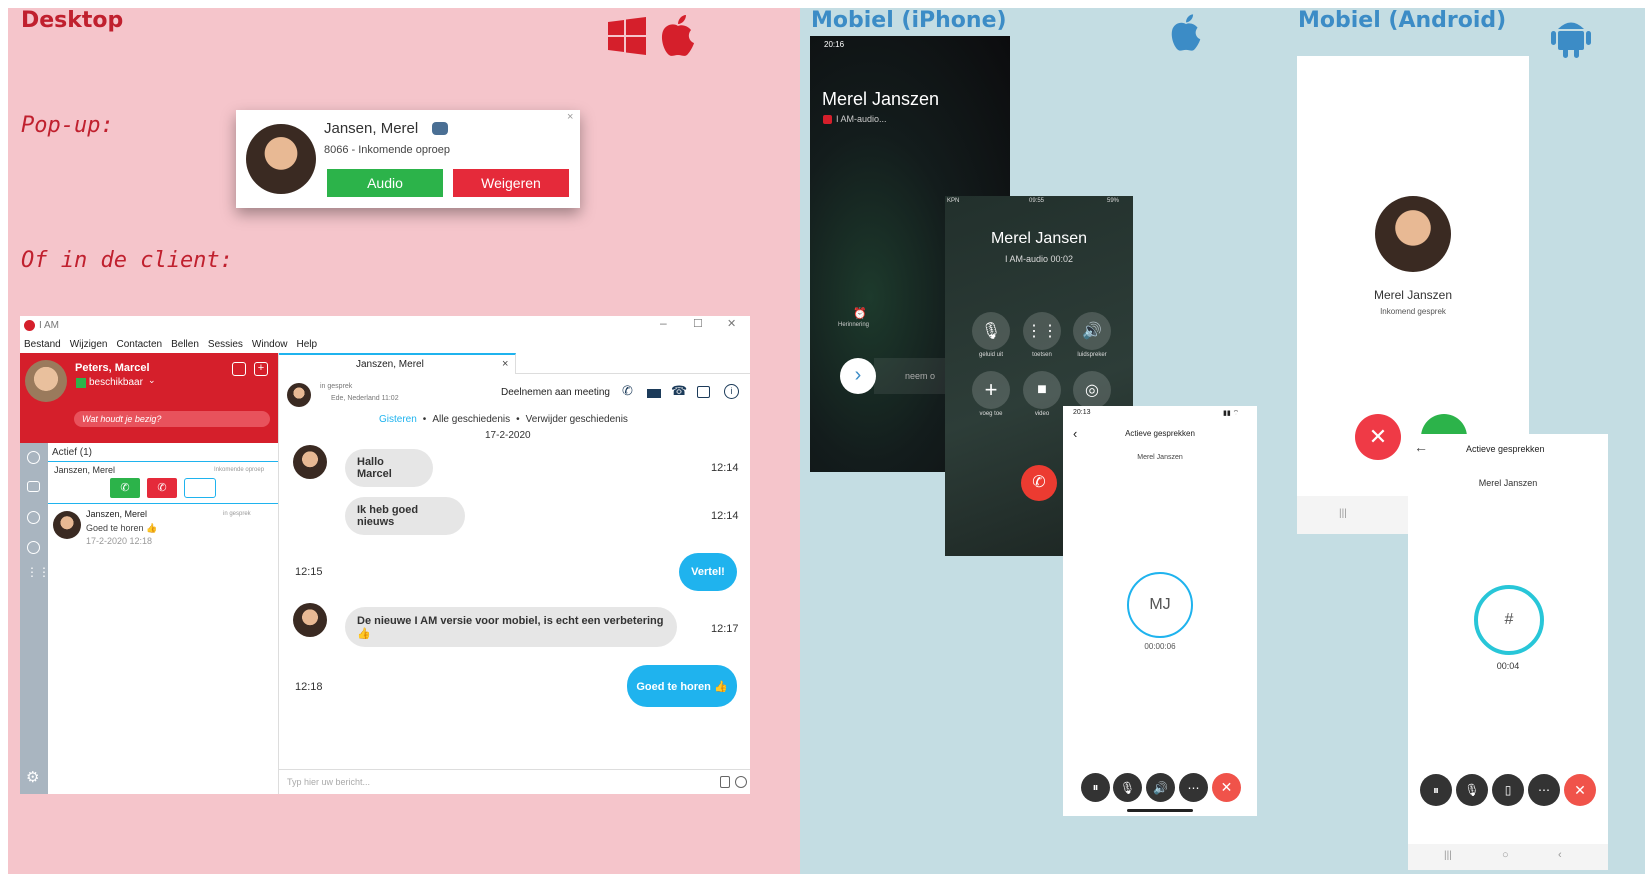 This screenshot has height=874, width=1645. I want to click on chat-icon, so click(440, 128).